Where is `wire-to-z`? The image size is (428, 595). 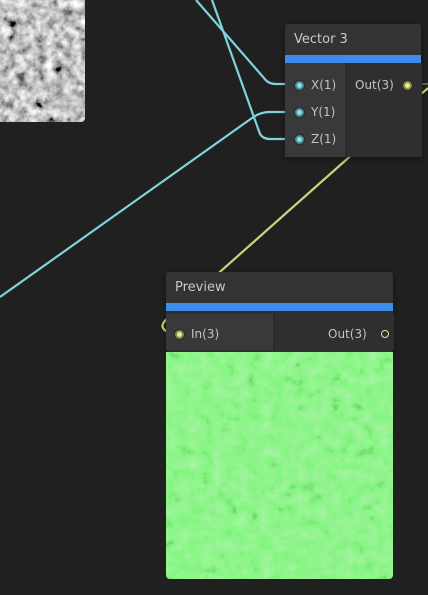
wire-to-z is located at coordinates (253, 70).